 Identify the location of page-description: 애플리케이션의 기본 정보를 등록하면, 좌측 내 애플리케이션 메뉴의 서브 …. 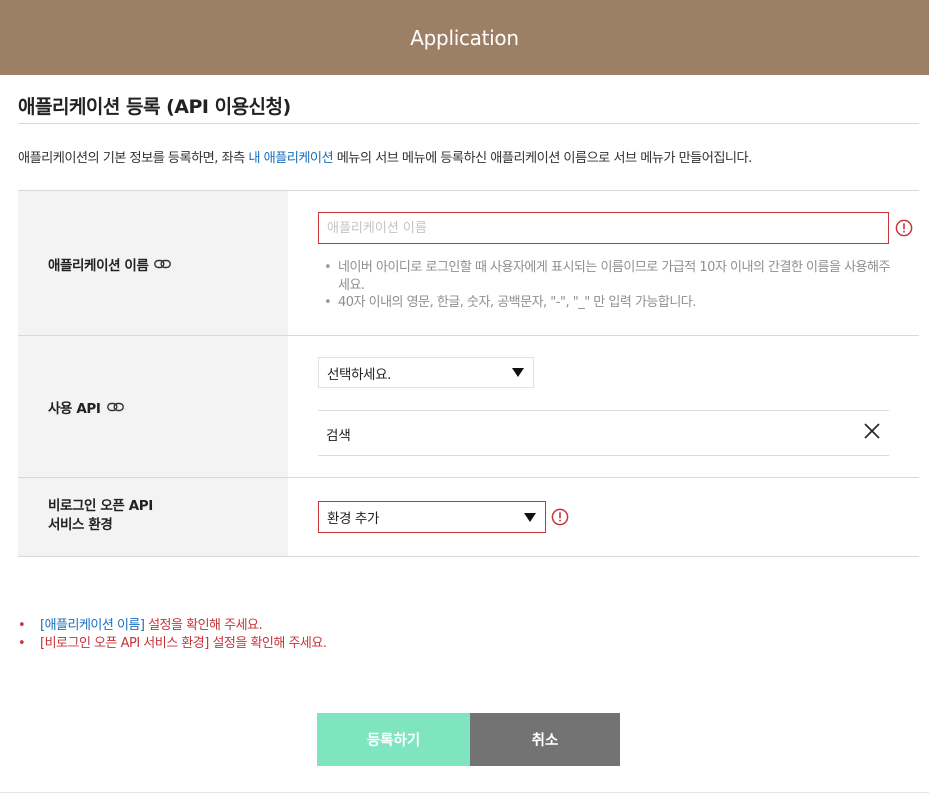
(385, 156).